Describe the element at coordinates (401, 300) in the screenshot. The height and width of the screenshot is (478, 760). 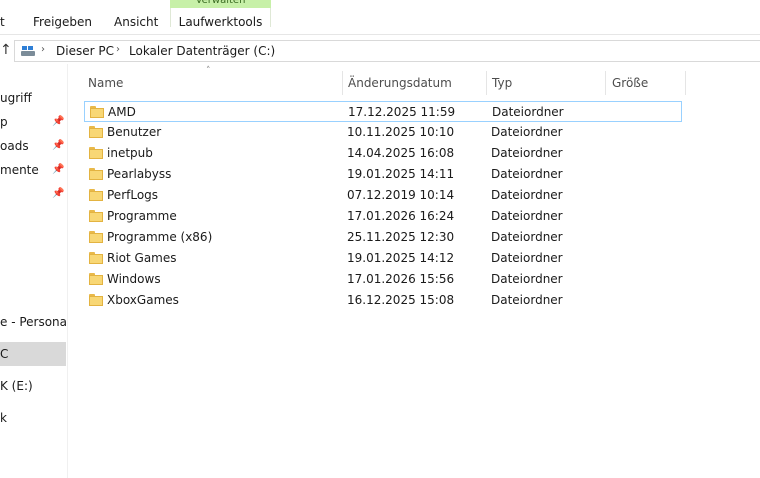
I see `file-date: 16.12.2025 15:08` at that location.